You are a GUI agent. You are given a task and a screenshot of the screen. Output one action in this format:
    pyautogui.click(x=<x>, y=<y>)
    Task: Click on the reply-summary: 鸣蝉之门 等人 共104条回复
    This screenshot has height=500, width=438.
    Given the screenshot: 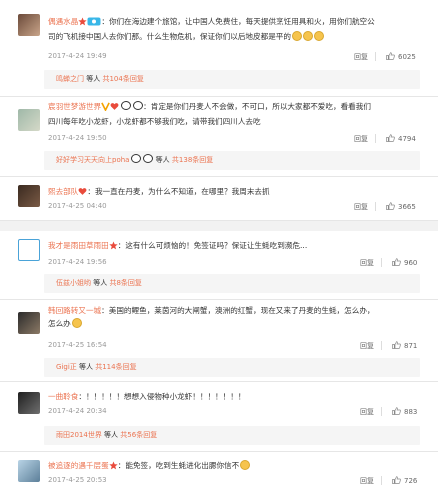 What is the action you would take?
    pyautogui.click(x=232, y=79)
    